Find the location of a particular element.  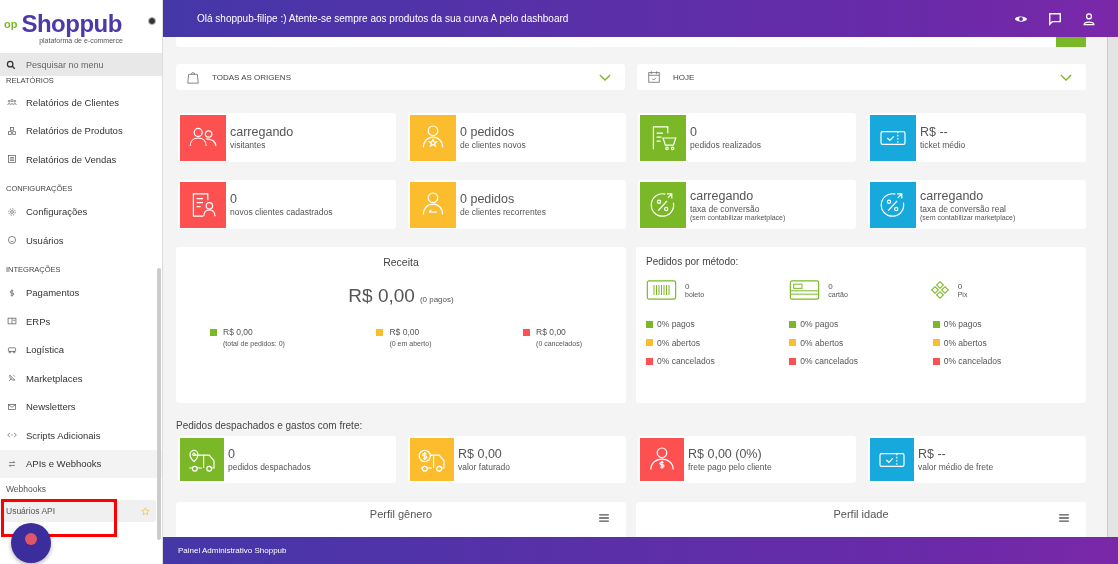

people-icon is located at coordinates (12, 102).